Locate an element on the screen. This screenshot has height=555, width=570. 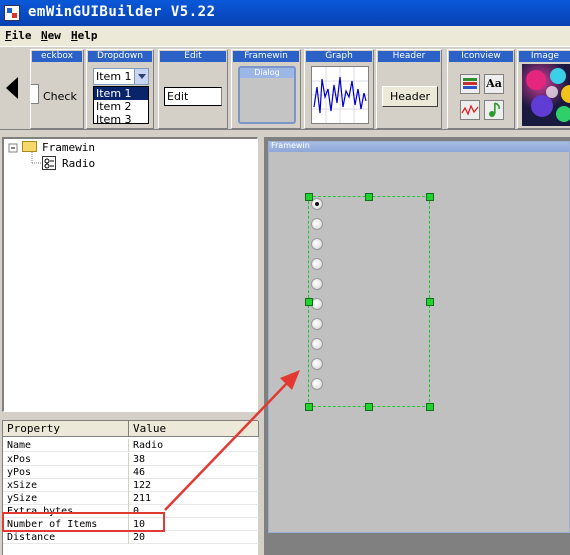
annotation-arrow-icon is located at coordinates (232, 440).